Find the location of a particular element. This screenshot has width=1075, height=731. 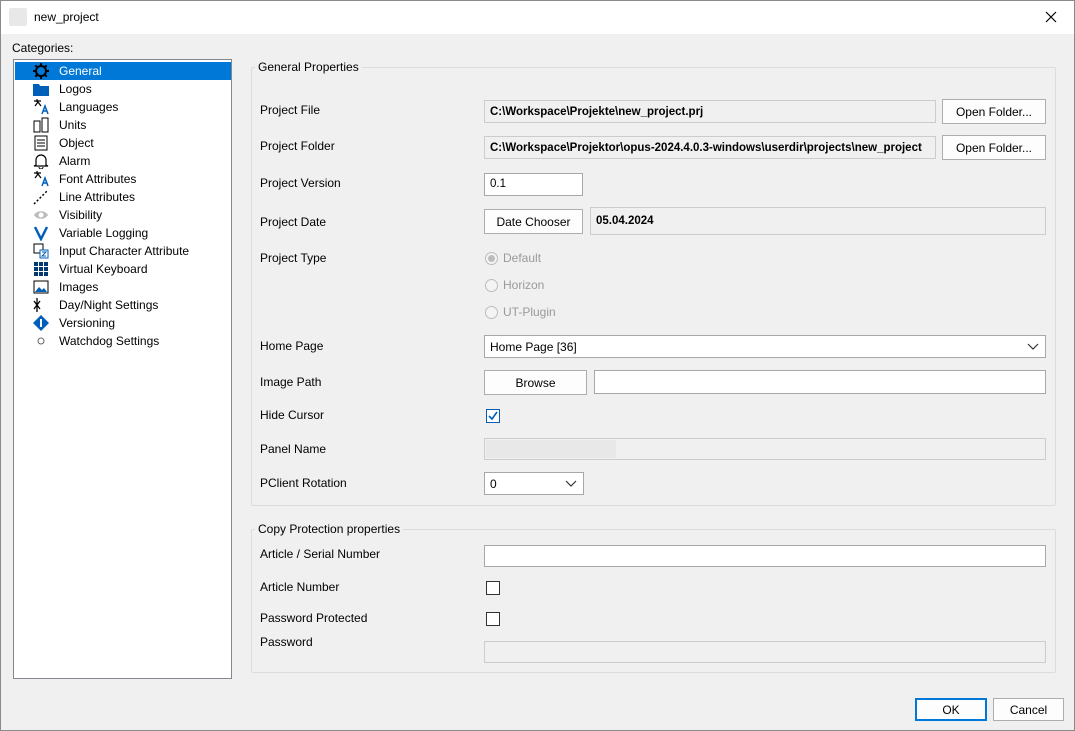

category-object: Object is located at coordinates (123, 143).